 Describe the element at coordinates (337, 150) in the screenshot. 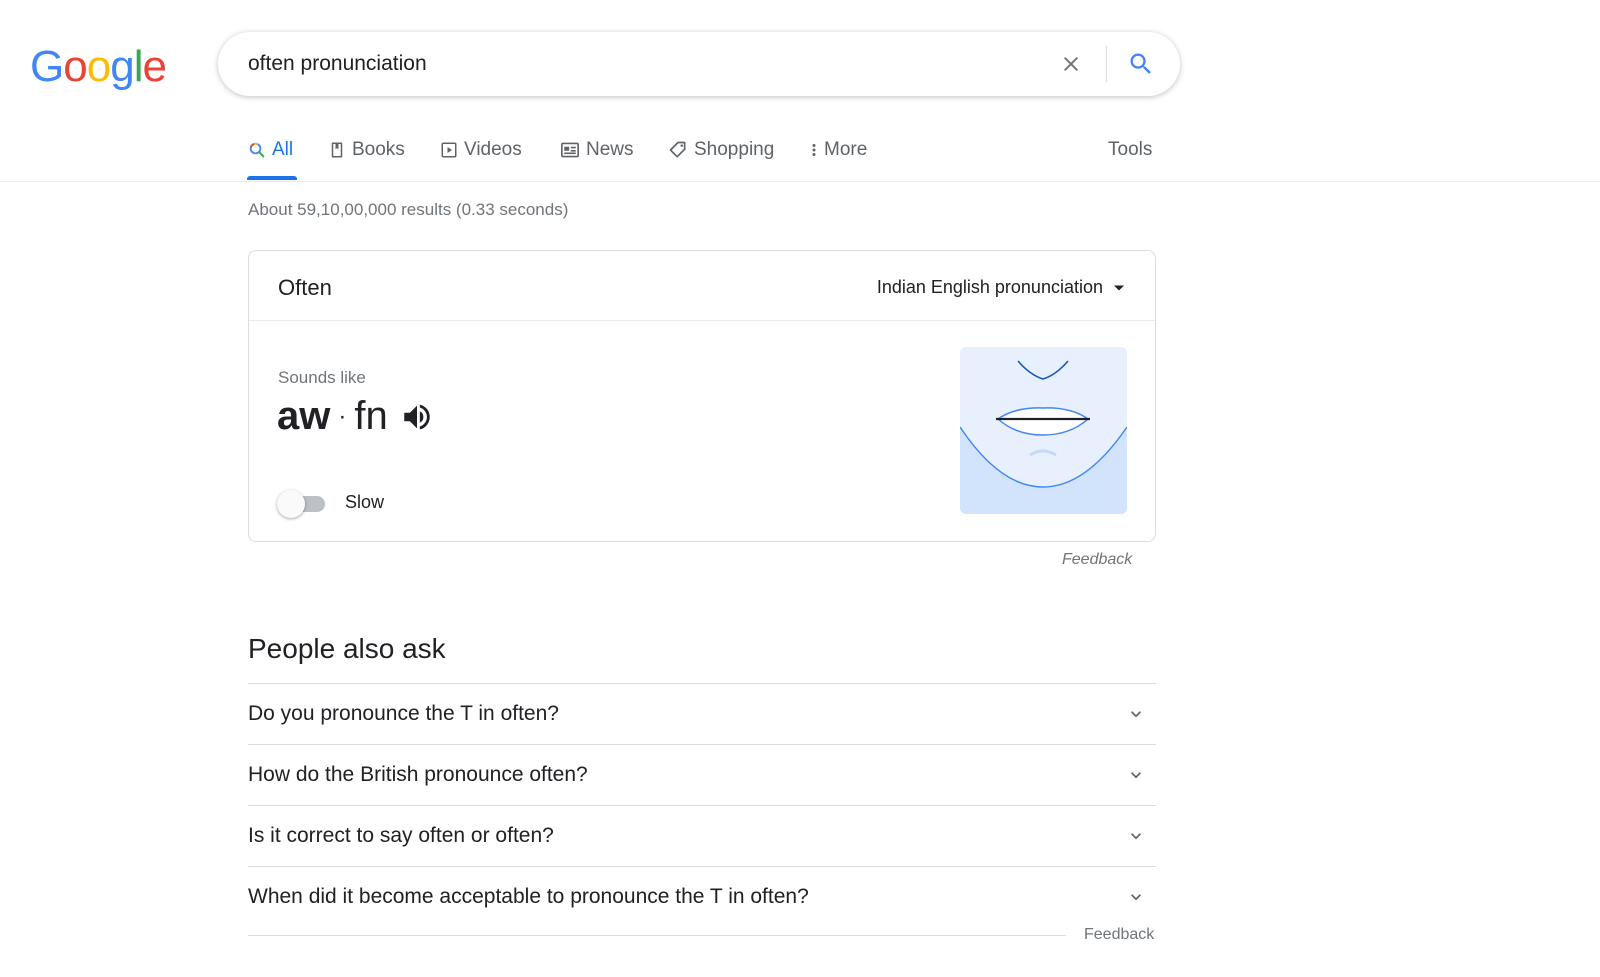

I see `book-icon` at that location.